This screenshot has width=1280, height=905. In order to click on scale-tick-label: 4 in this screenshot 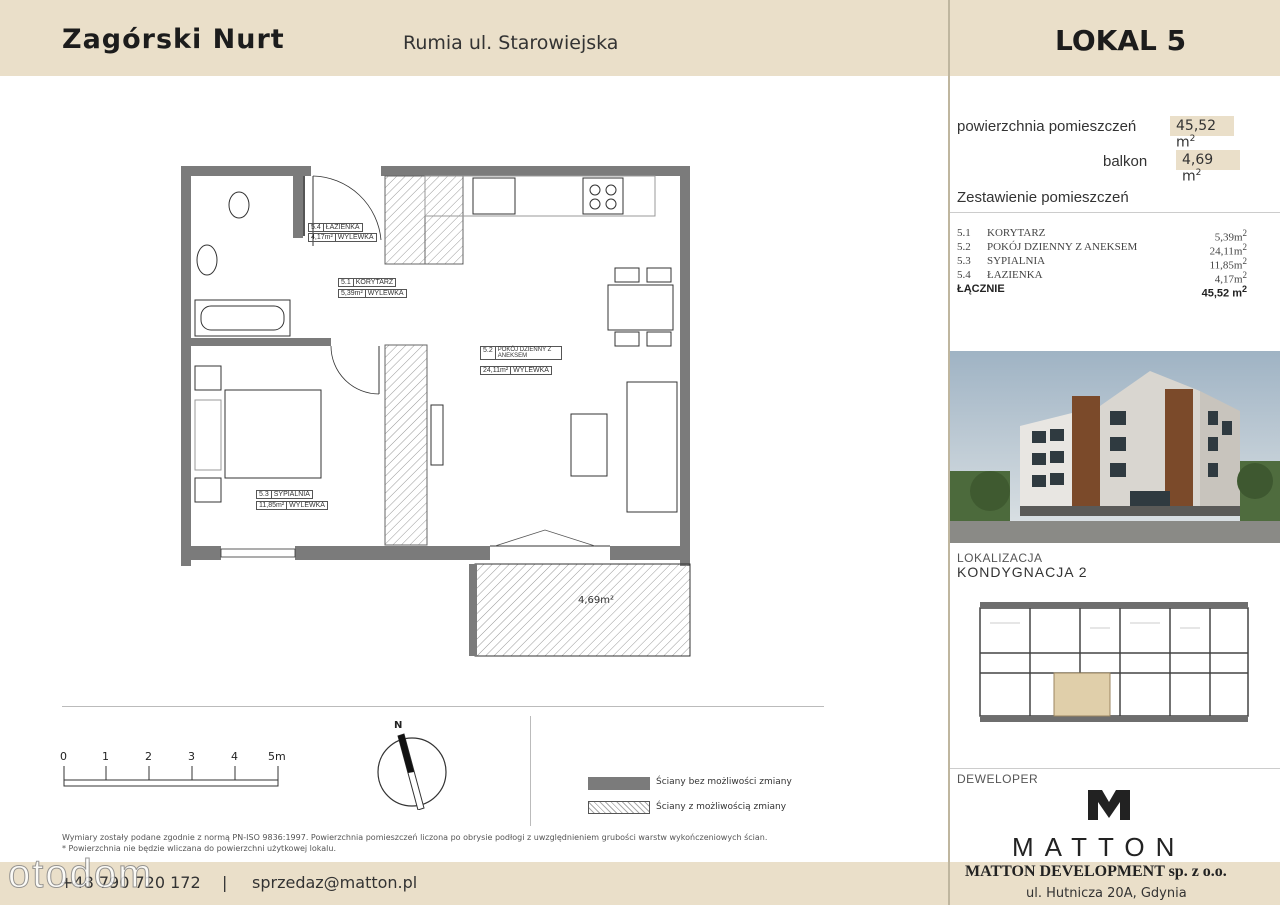, I will do `click(234, 756)`.